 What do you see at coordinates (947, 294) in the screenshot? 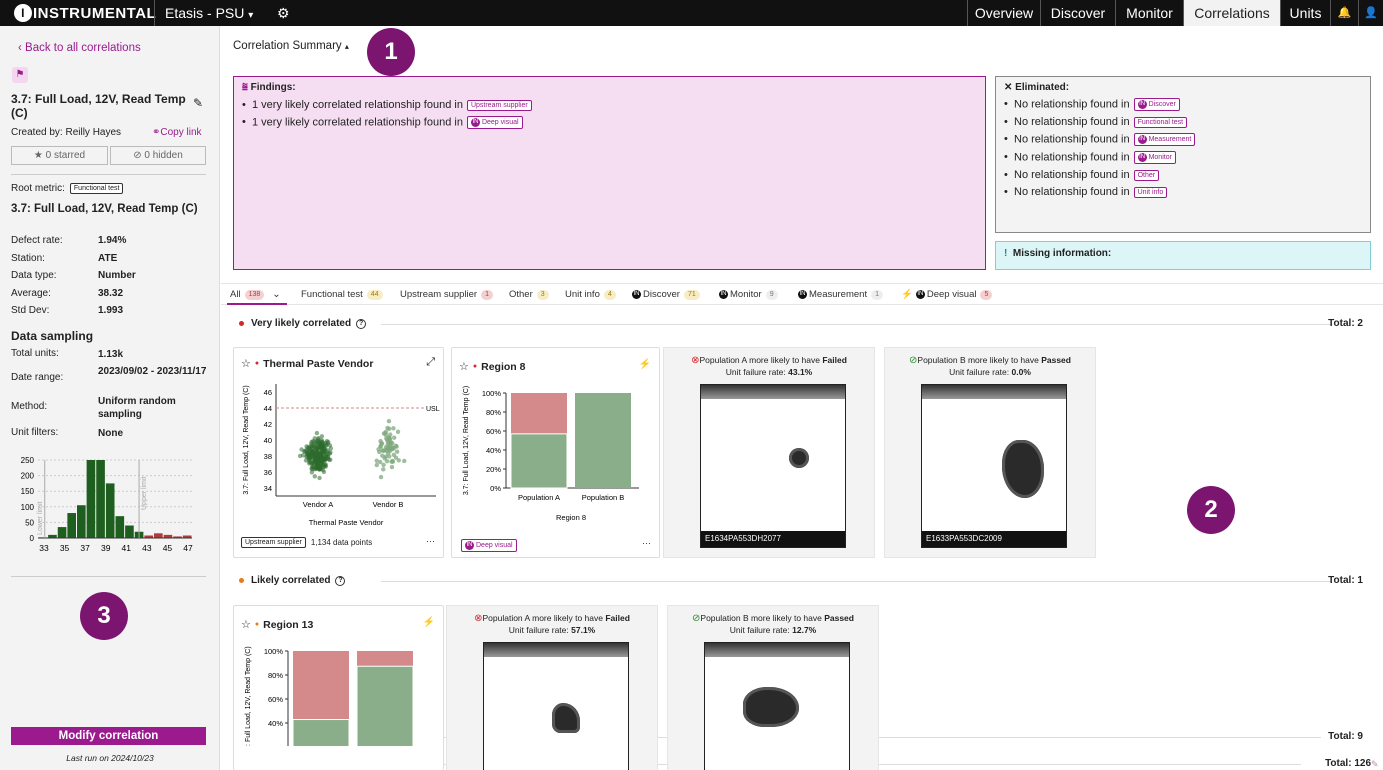
I see `tab-deep-visual: ⚡ IN Deep visual 5` at bounding box center [947, 294].